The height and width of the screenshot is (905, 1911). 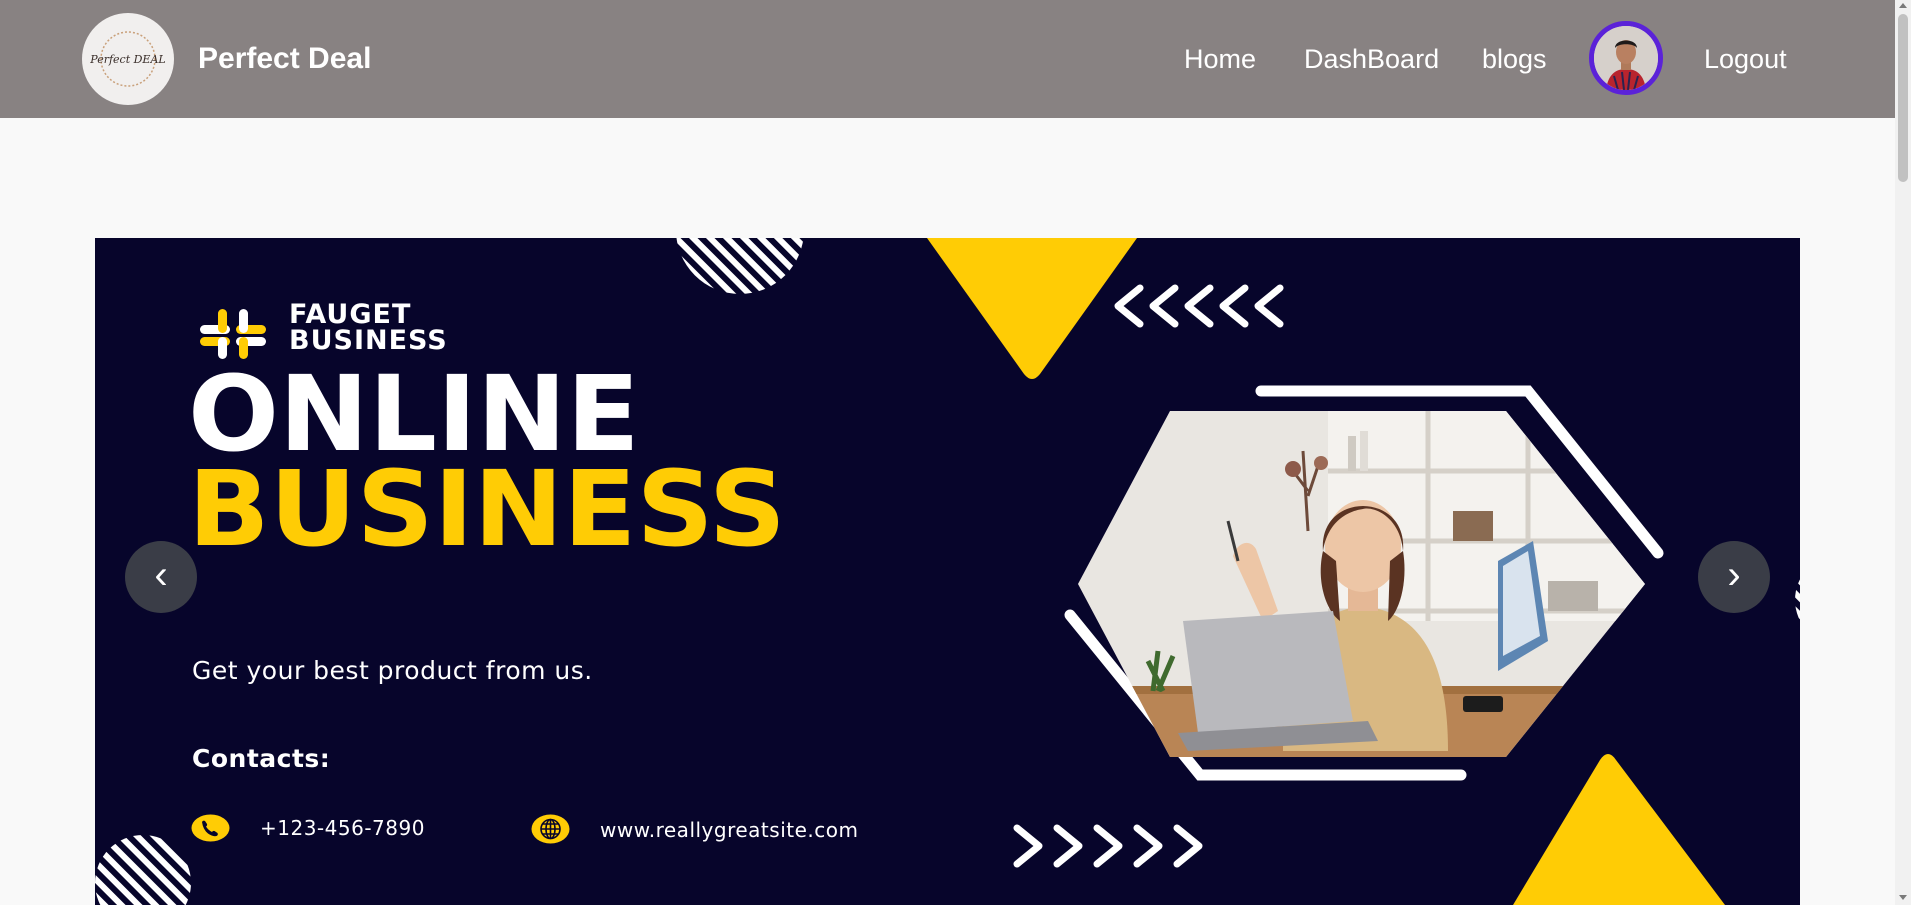 What do you see at coordinates (1361, 584) in the screenshot?
I see `hero-photo-woman-laptop` at bounding box center [1361, 584].